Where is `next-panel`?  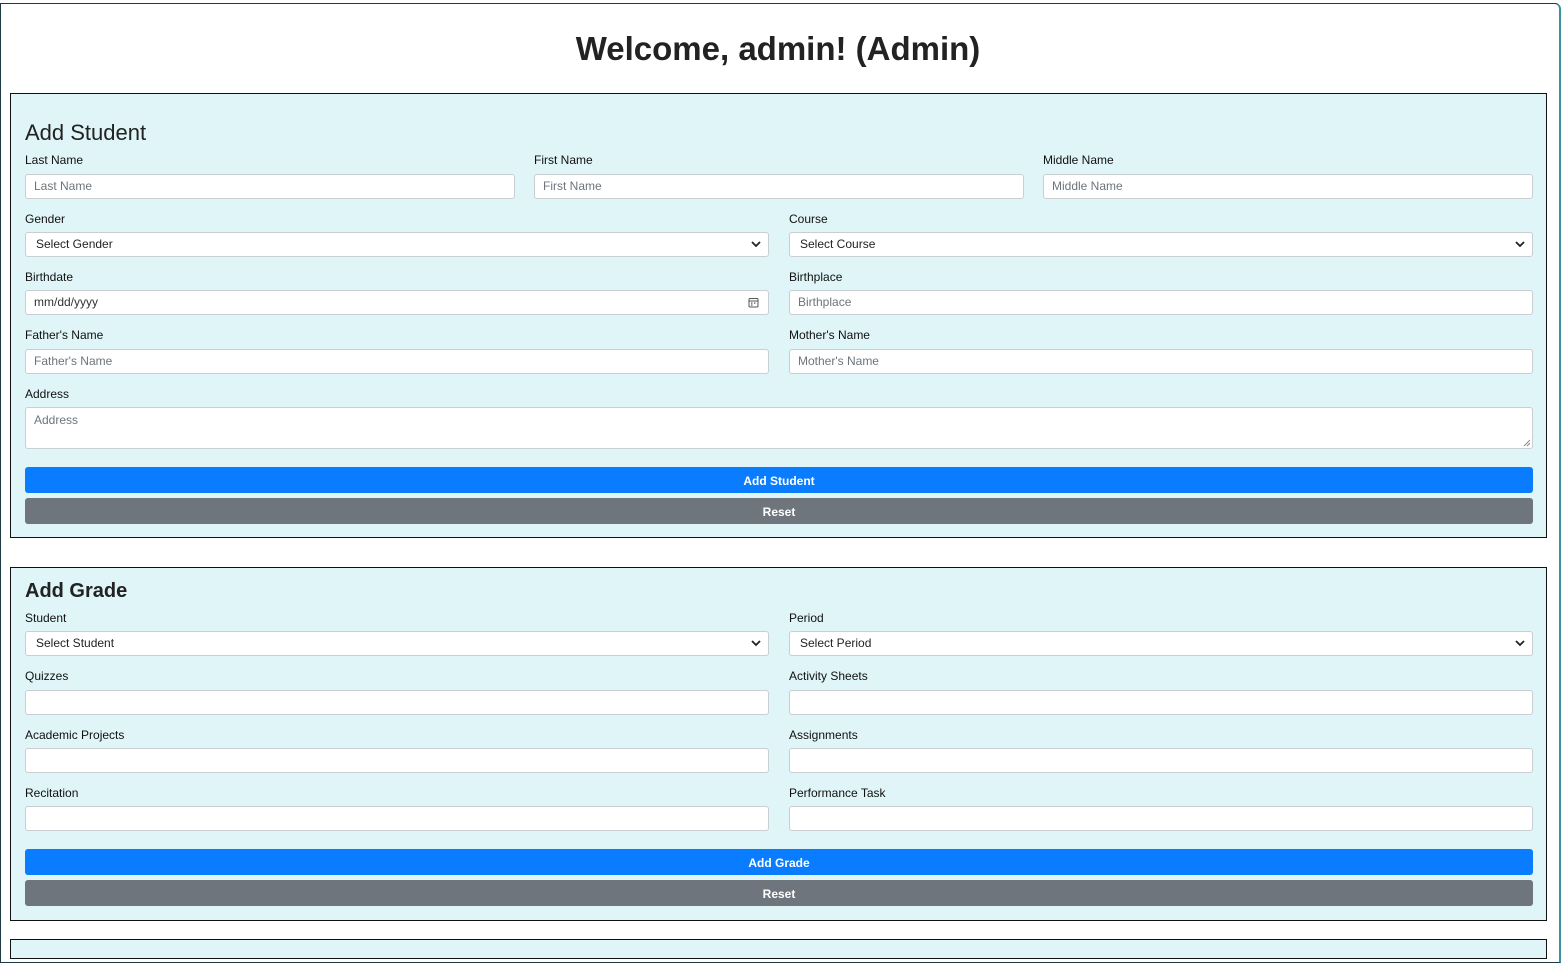
next-panel is located at coordinates (778, 949).